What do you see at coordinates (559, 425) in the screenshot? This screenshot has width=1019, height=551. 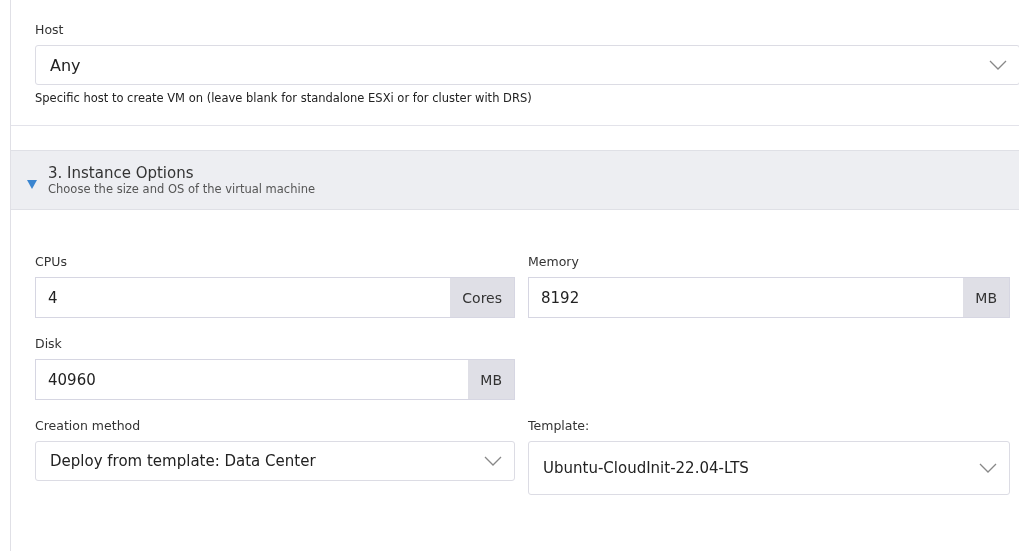 I see `field-label: Template:` at bounding box center [559, 425].